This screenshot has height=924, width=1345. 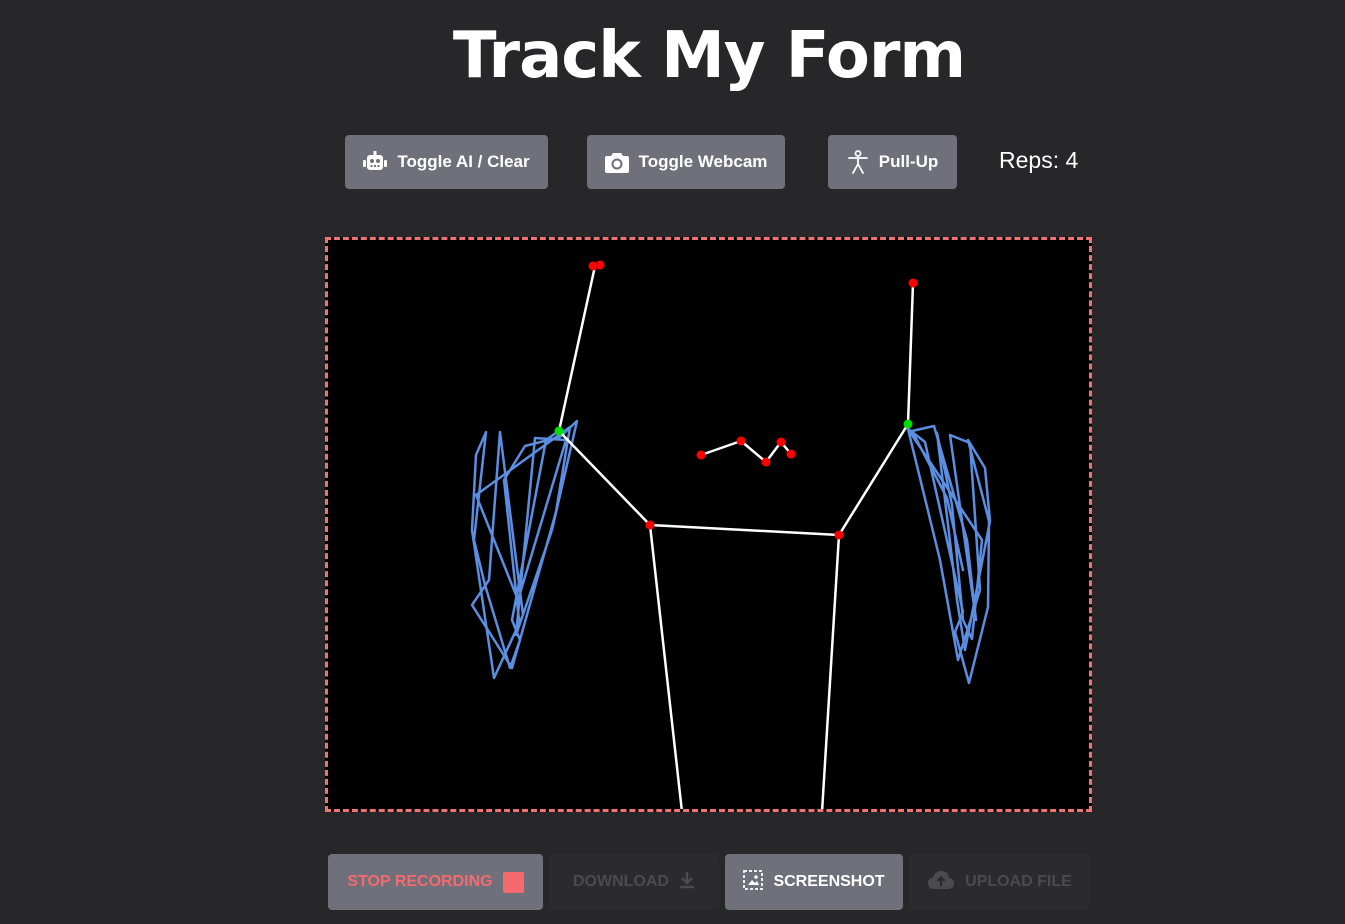 What do you see at coordinates (858, 162) in the screenshot?
I see `person-icon` at bounding box center [858, 162].